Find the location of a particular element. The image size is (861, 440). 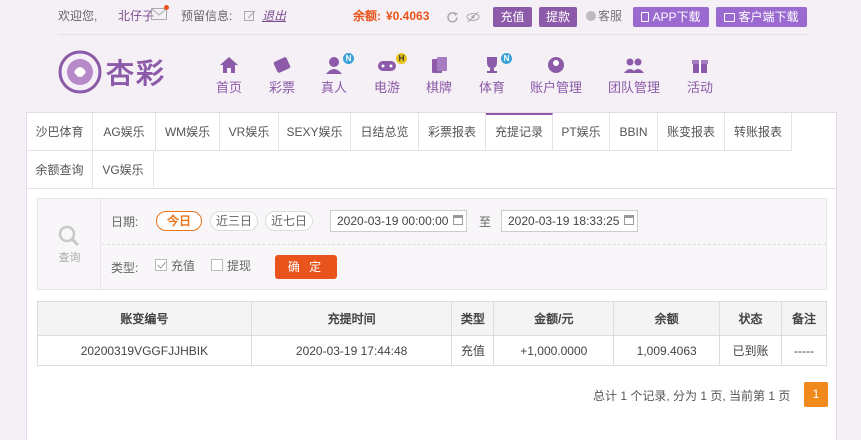

tab-sexy: SEXY娱乐 is located at coordinates (315, 132).